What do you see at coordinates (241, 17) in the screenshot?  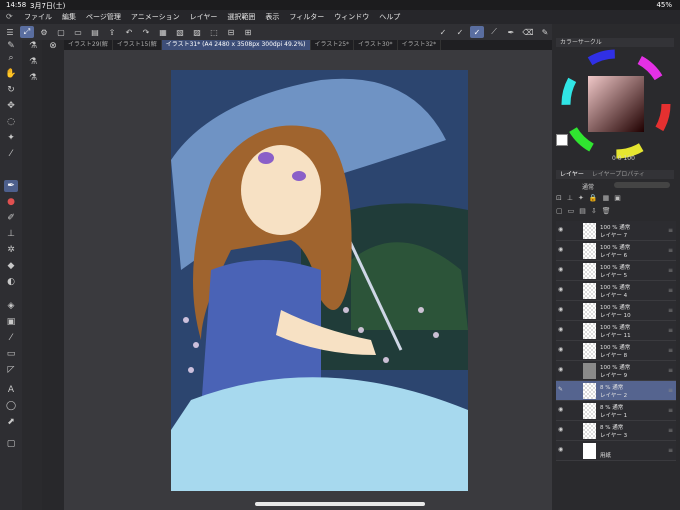 I see `menu-selection: 選択範囲` at bounding box center [241, 17].